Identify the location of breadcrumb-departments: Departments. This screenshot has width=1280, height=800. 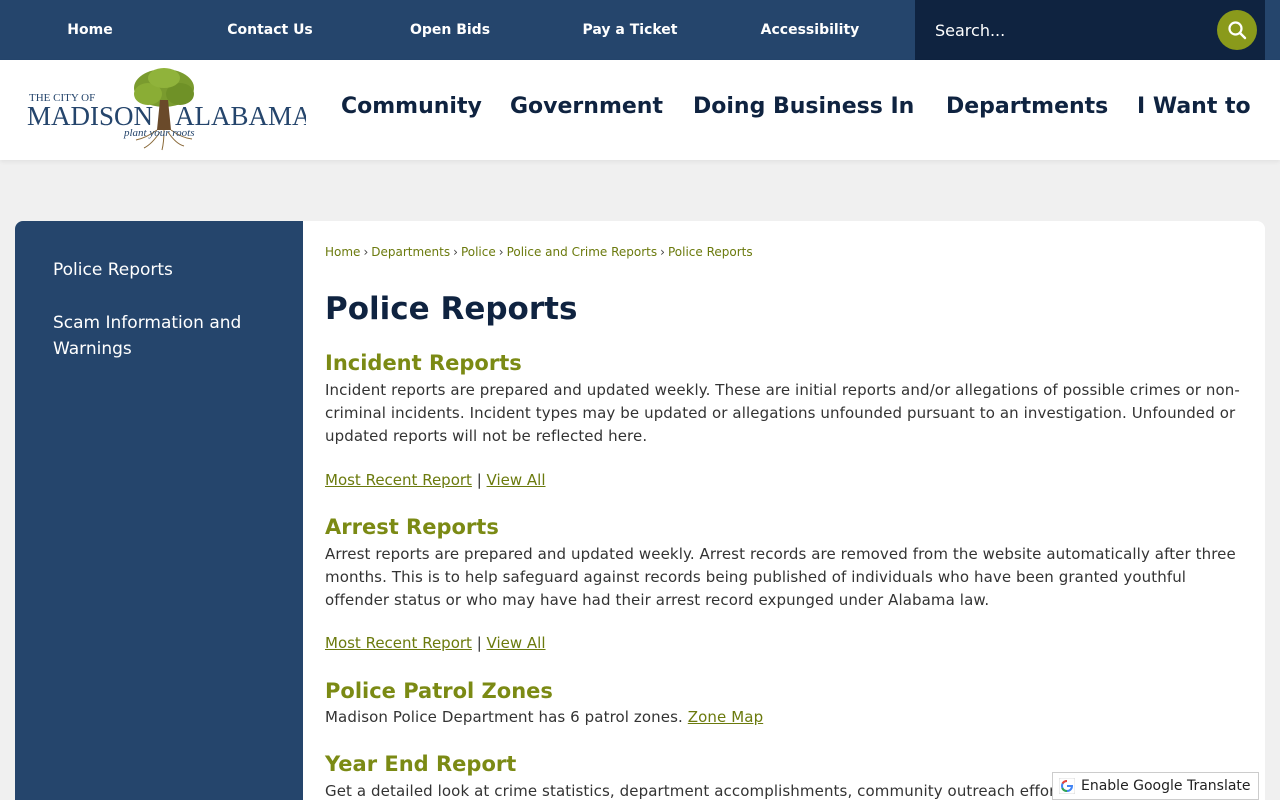
(410, 252).